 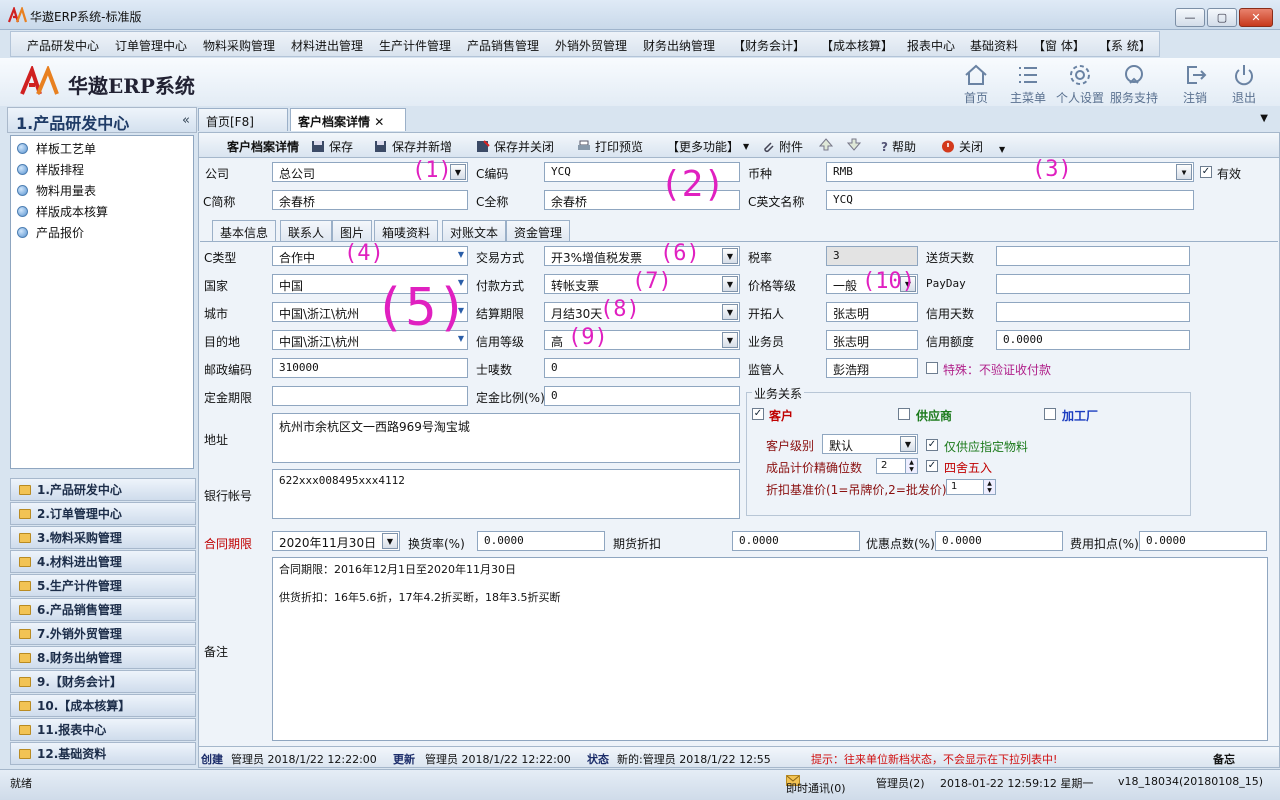 What do you see at coordinates (642, 368) in the screenshot?
I see `mark-count-field: 0` at bounding box center [642, 368].